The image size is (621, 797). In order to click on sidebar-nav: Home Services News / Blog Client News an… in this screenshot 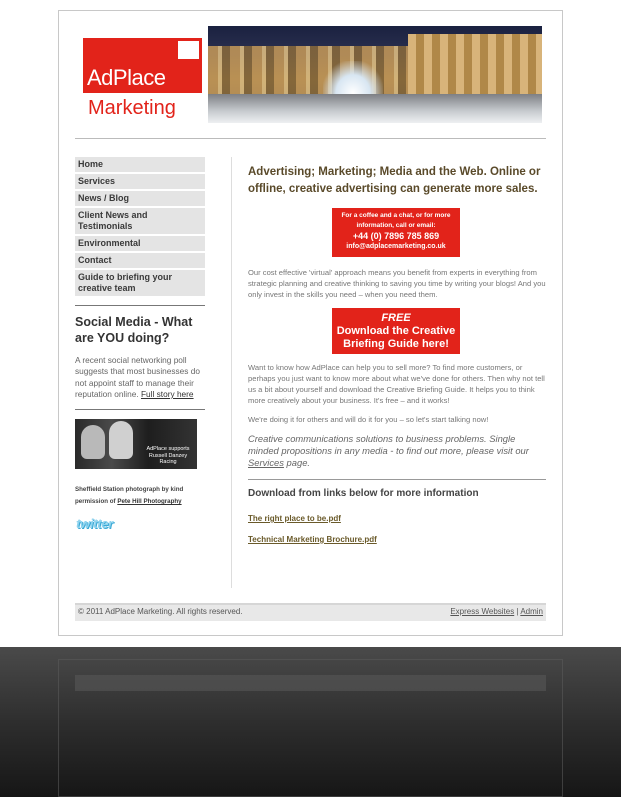, I will do `click(140, 227)`.